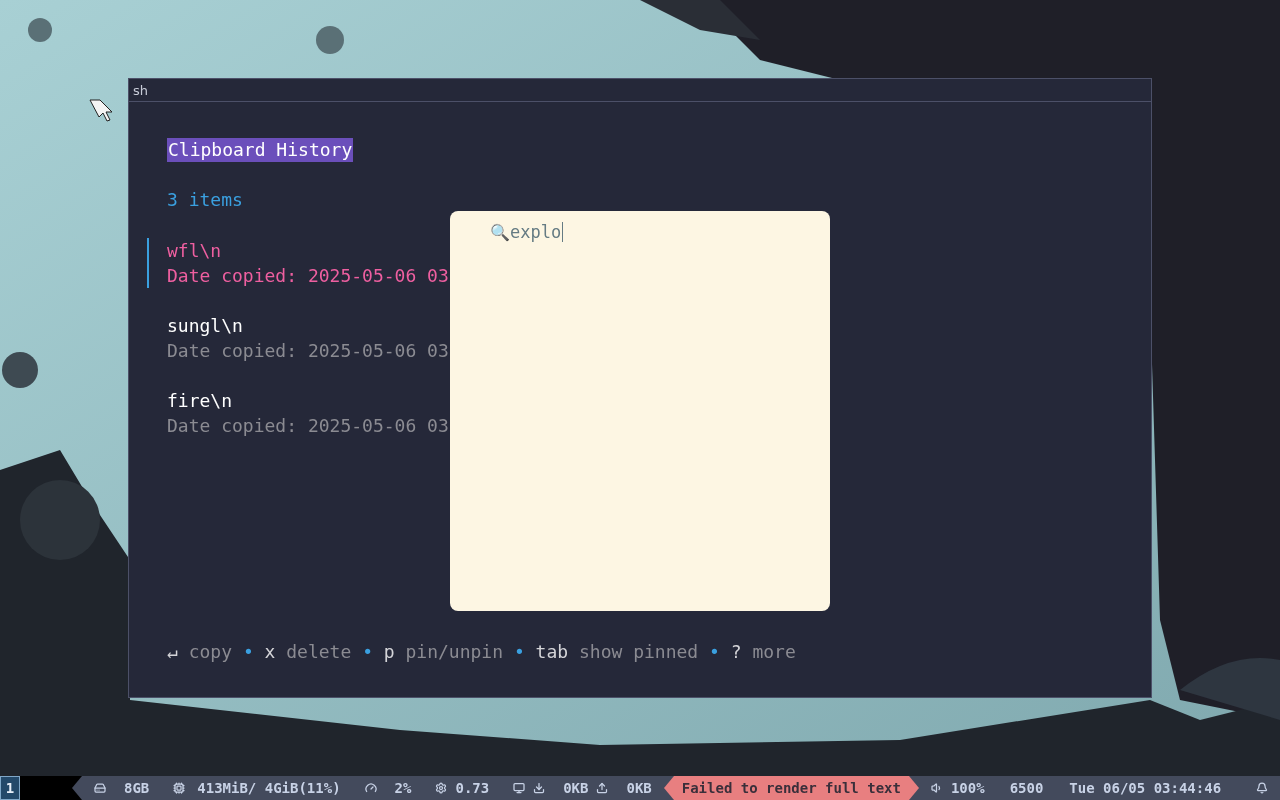 The height and width of the screenshot is (800, 1280). What do you see at coordinates (1026, 788) in the screenshot?
I see `status-text: 6500` at bounding box center [1026, 788].